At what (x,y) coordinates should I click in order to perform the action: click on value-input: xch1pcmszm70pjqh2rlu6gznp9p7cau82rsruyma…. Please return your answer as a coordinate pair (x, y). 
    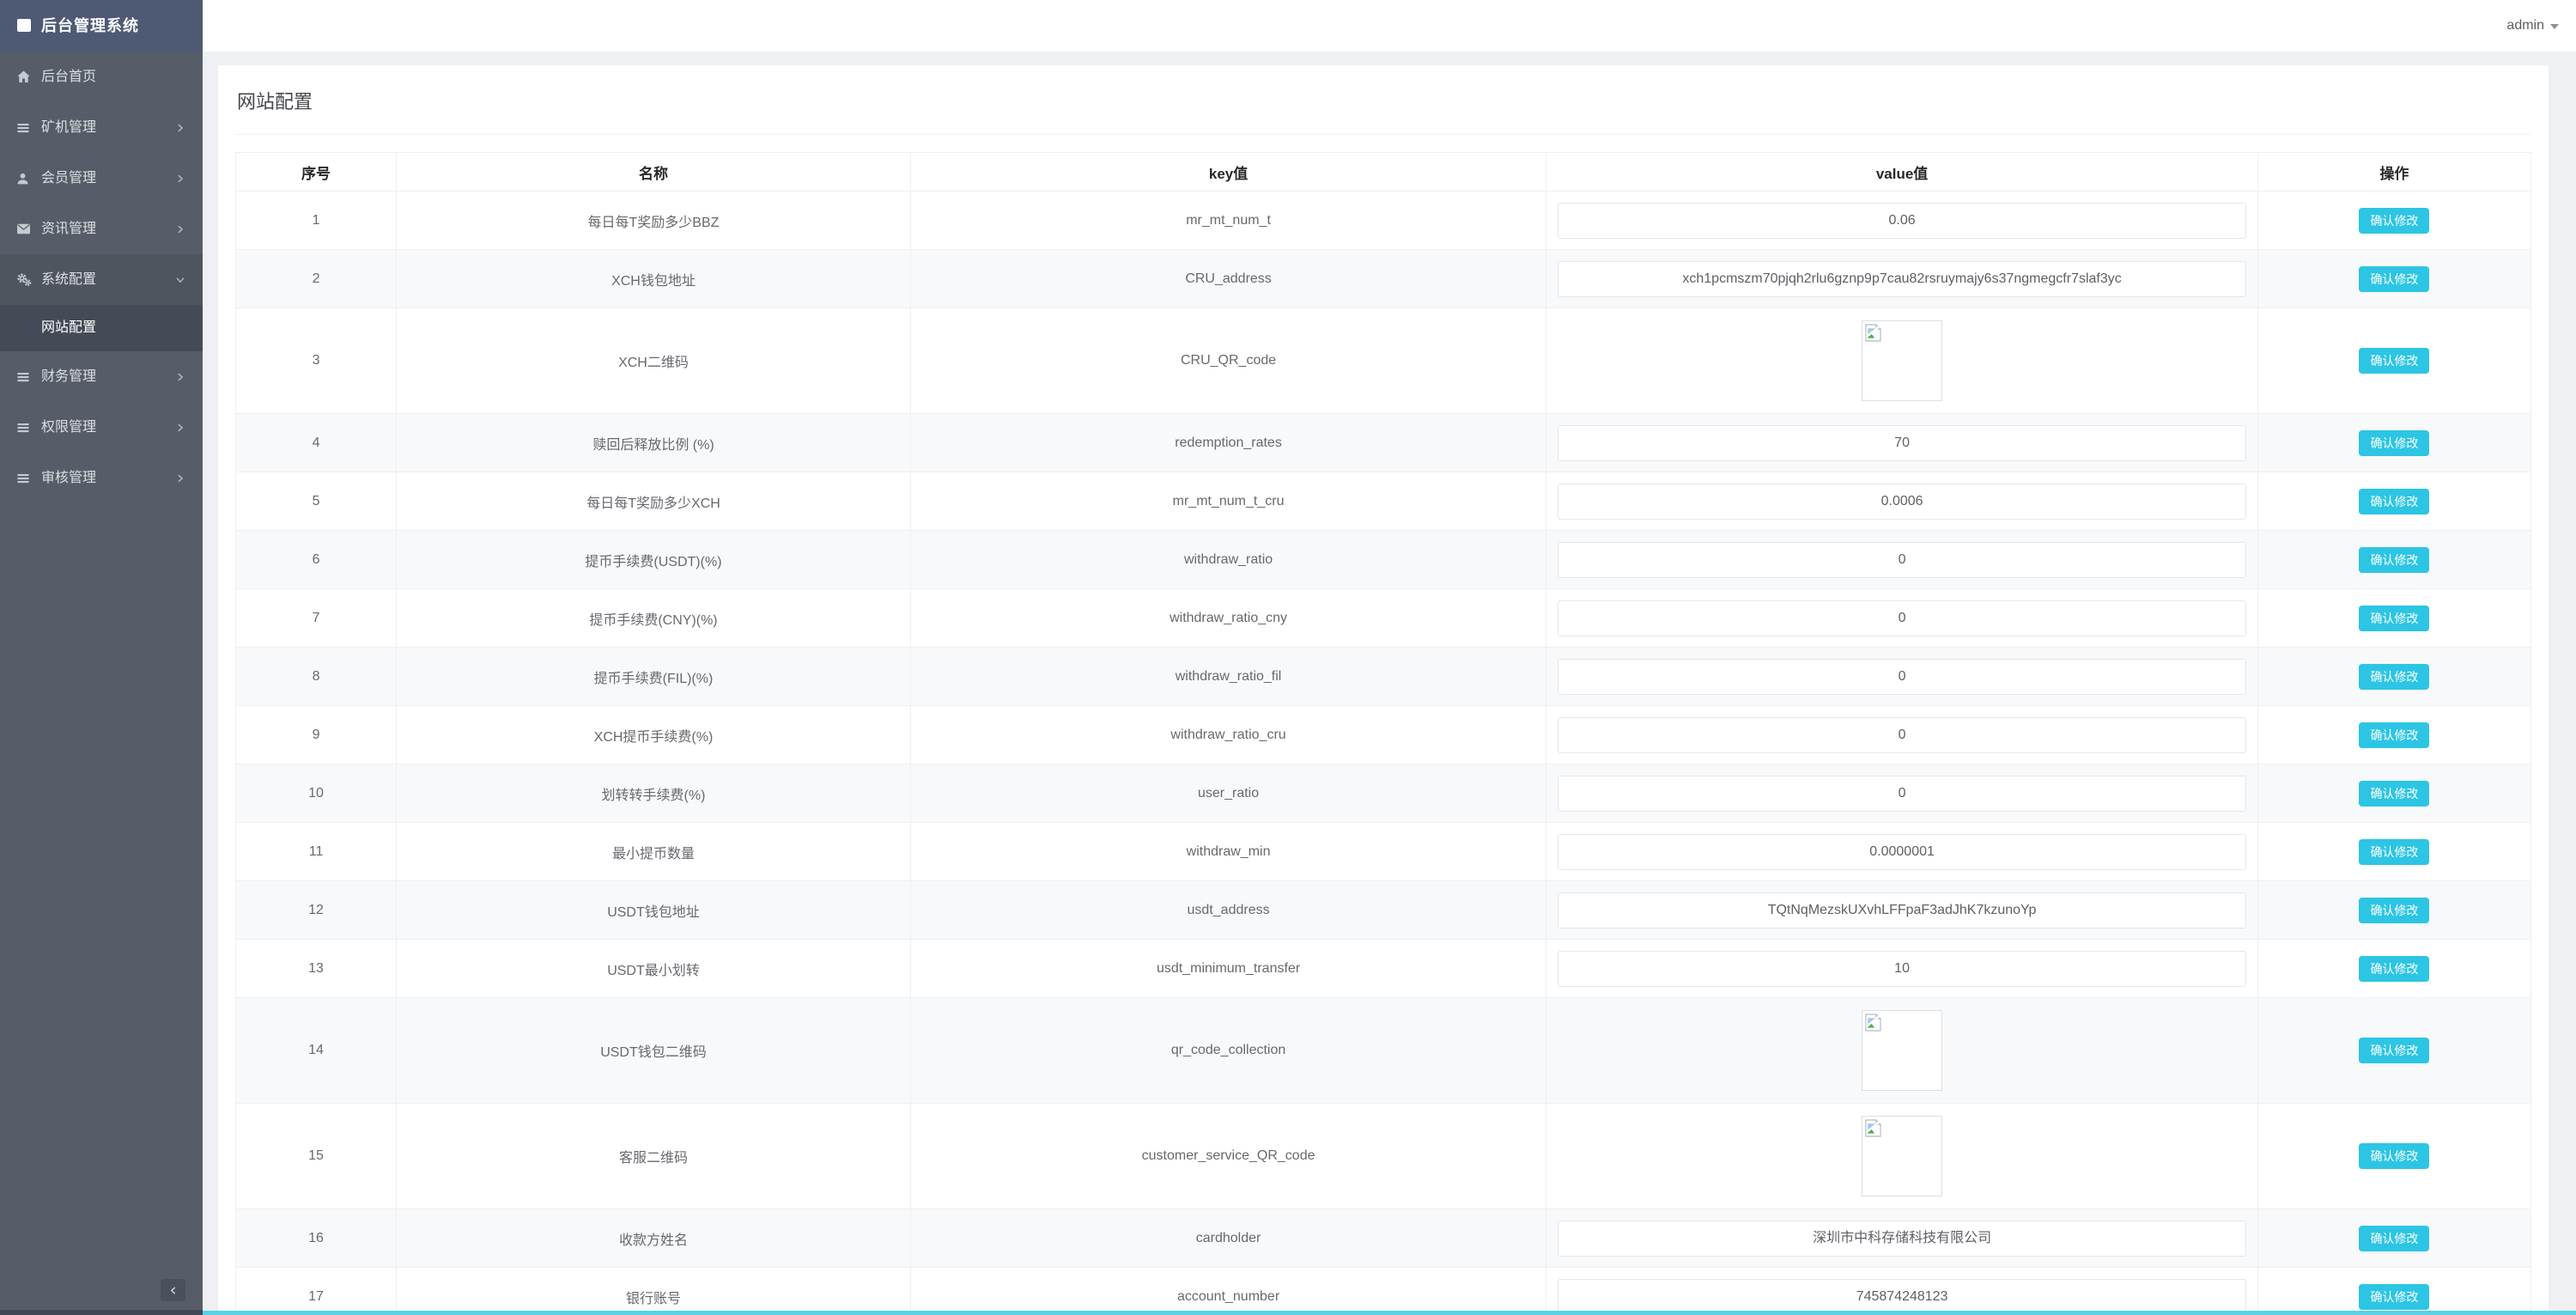
    Looking at the image, I should click on (1902, 278).